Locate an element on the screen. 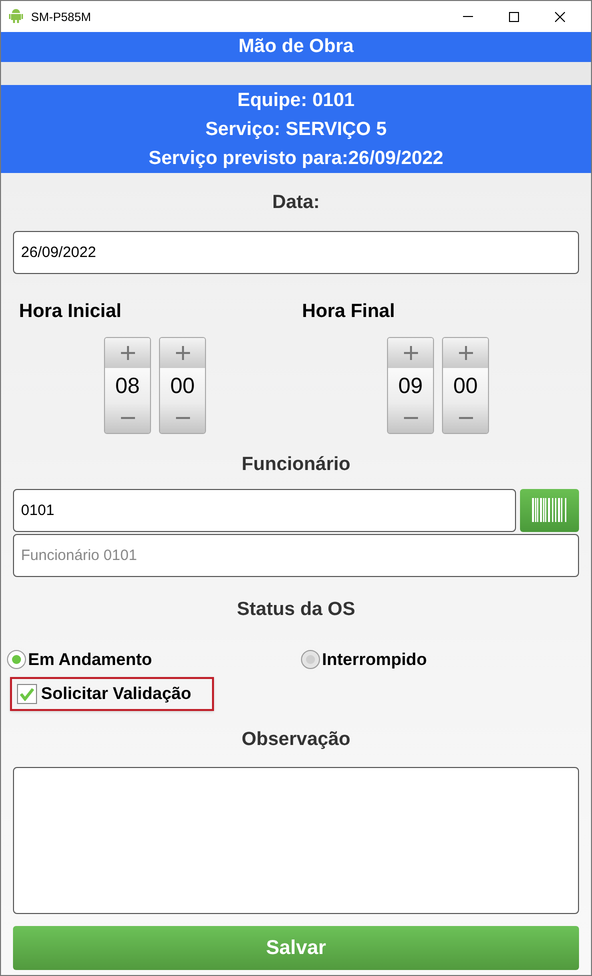 This screenshot has width=592, height=976. info-line: Serviço previsto para:26/09/2022 is located at coordinates (296, 158).